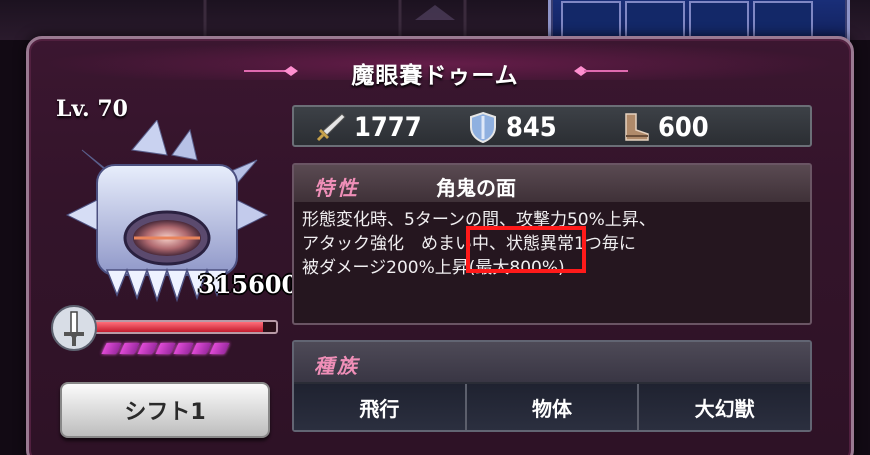  I want to click on hp-gauge, so click(184, 327).